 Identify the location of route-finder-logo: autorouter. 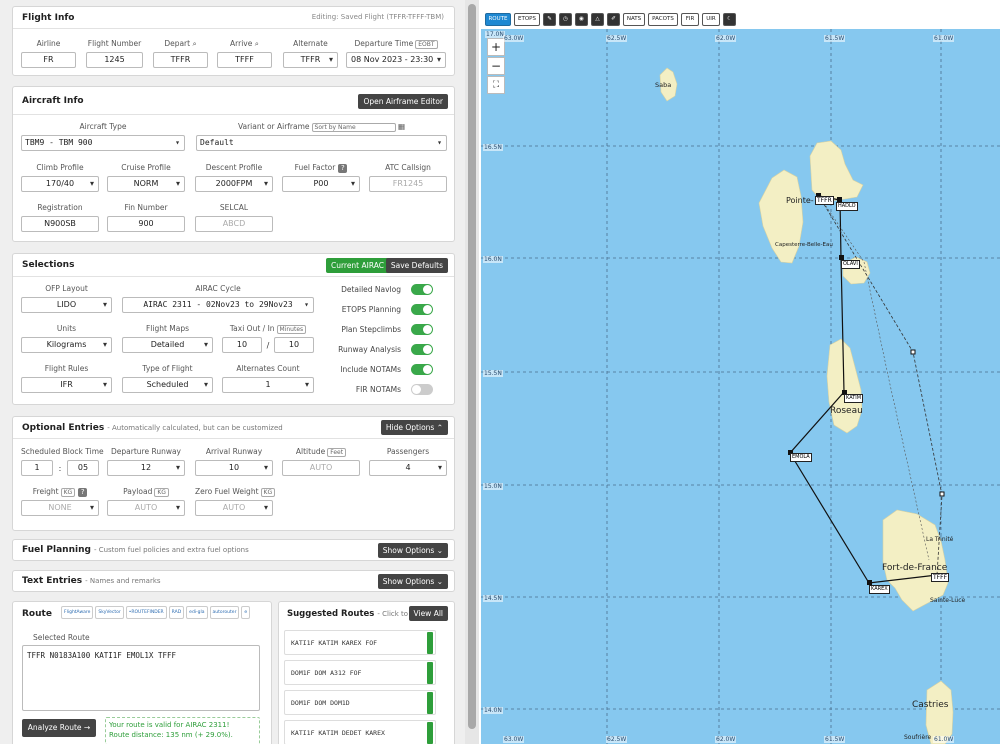
(224, 612).